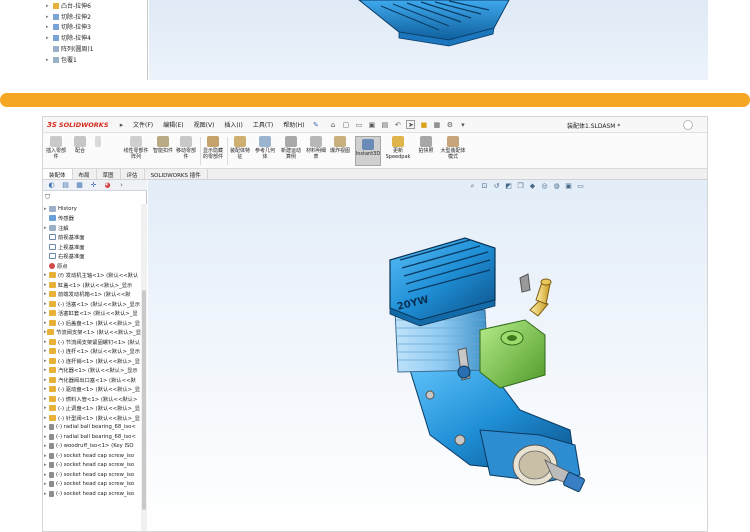 The height and width of the screenshot is (532, 750). What do you see at coordinates (56, 148) in the screenshot?
I see `insert-component-button: 插入零部件` at bounding box center [56, 148].